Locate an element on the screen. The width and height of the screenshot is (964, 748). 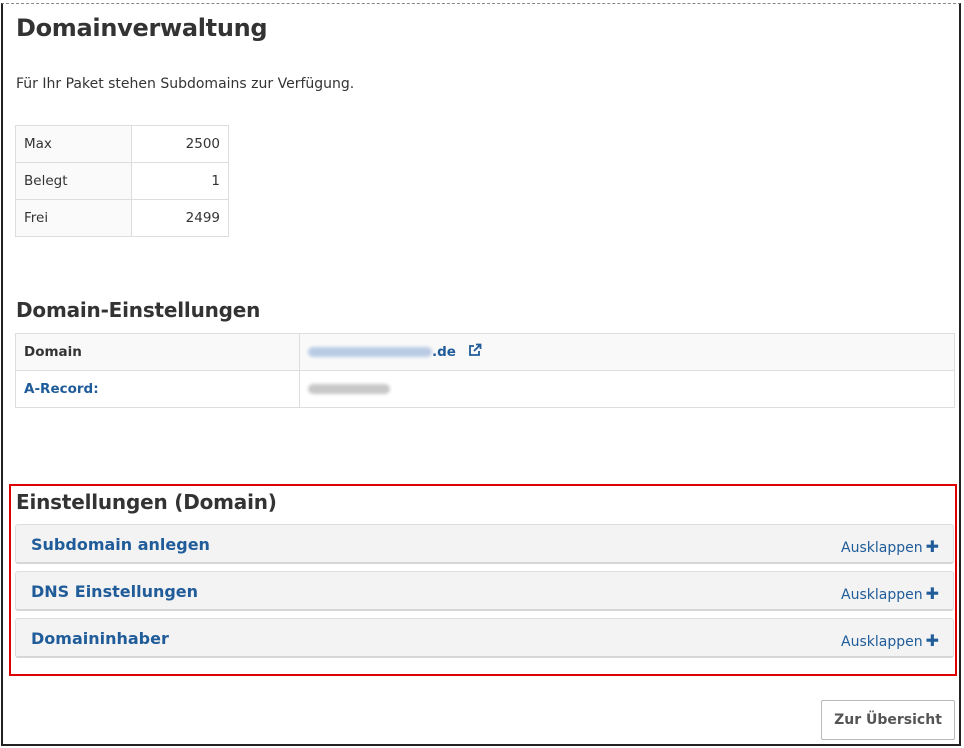
domain-link: .de is located at coordinates (384, 352).